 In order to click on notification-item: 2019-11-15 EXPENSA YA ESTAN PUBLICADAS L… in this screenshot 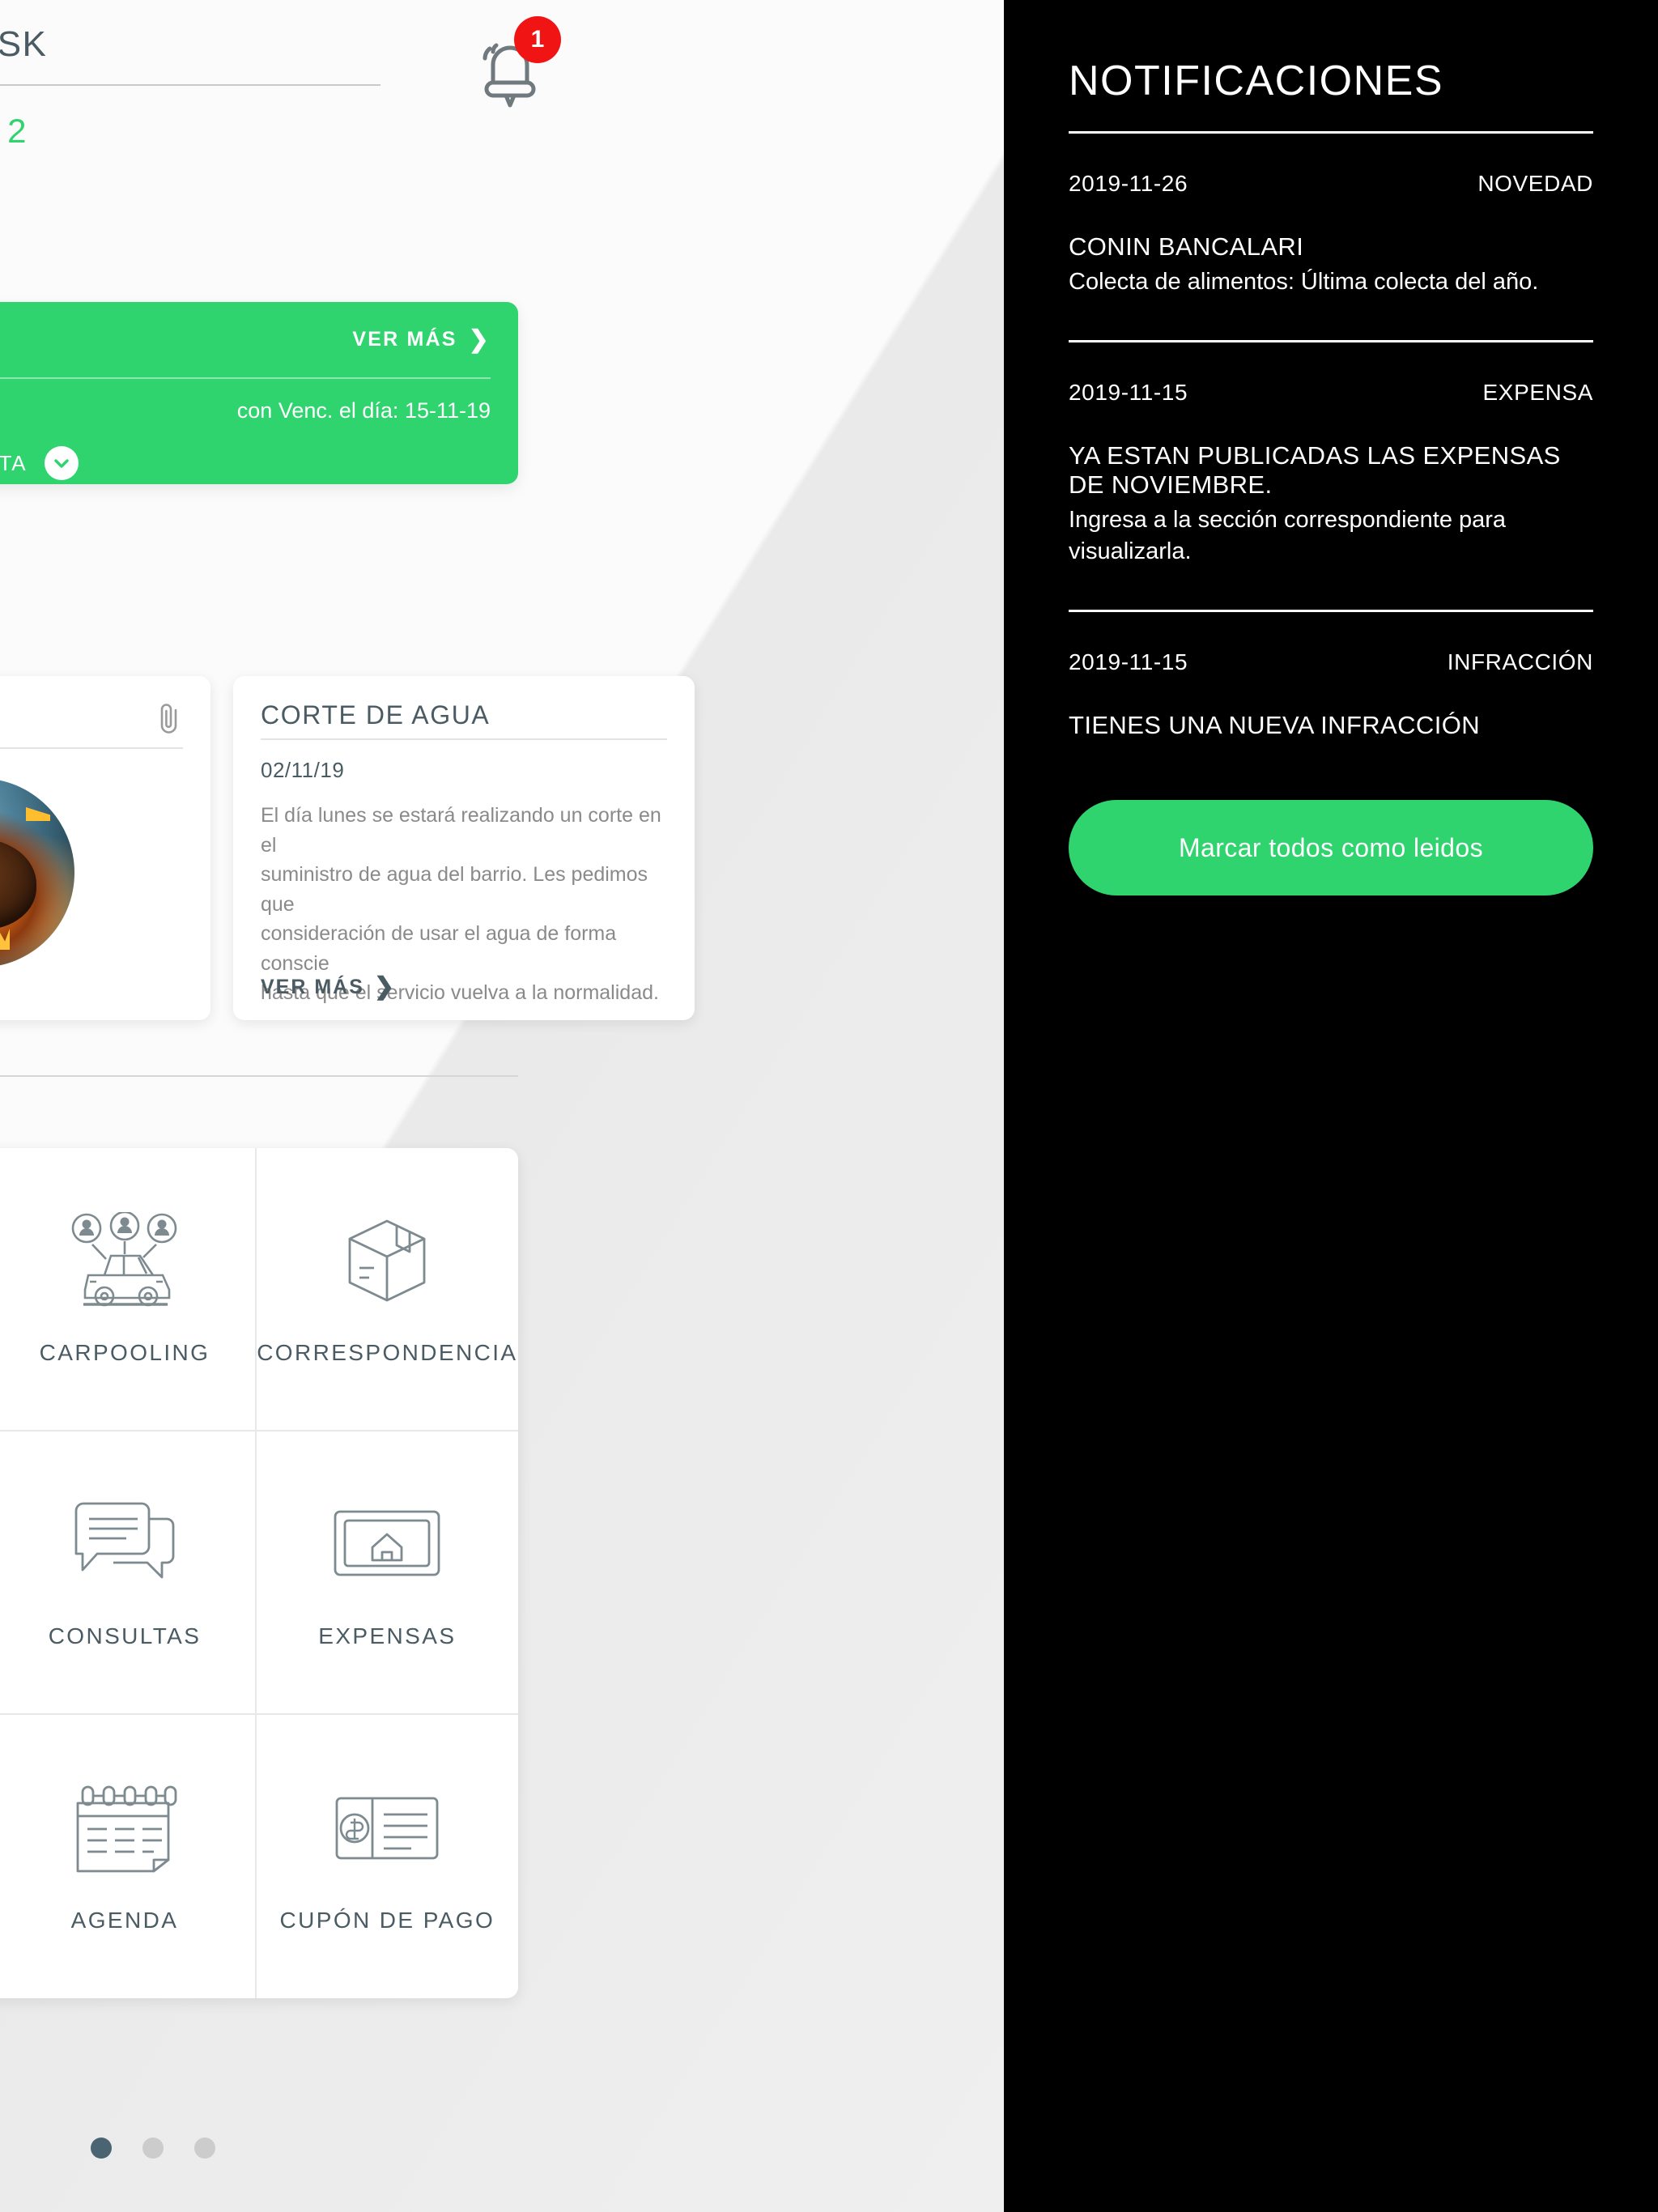, I will do `click(1331, 477)`.